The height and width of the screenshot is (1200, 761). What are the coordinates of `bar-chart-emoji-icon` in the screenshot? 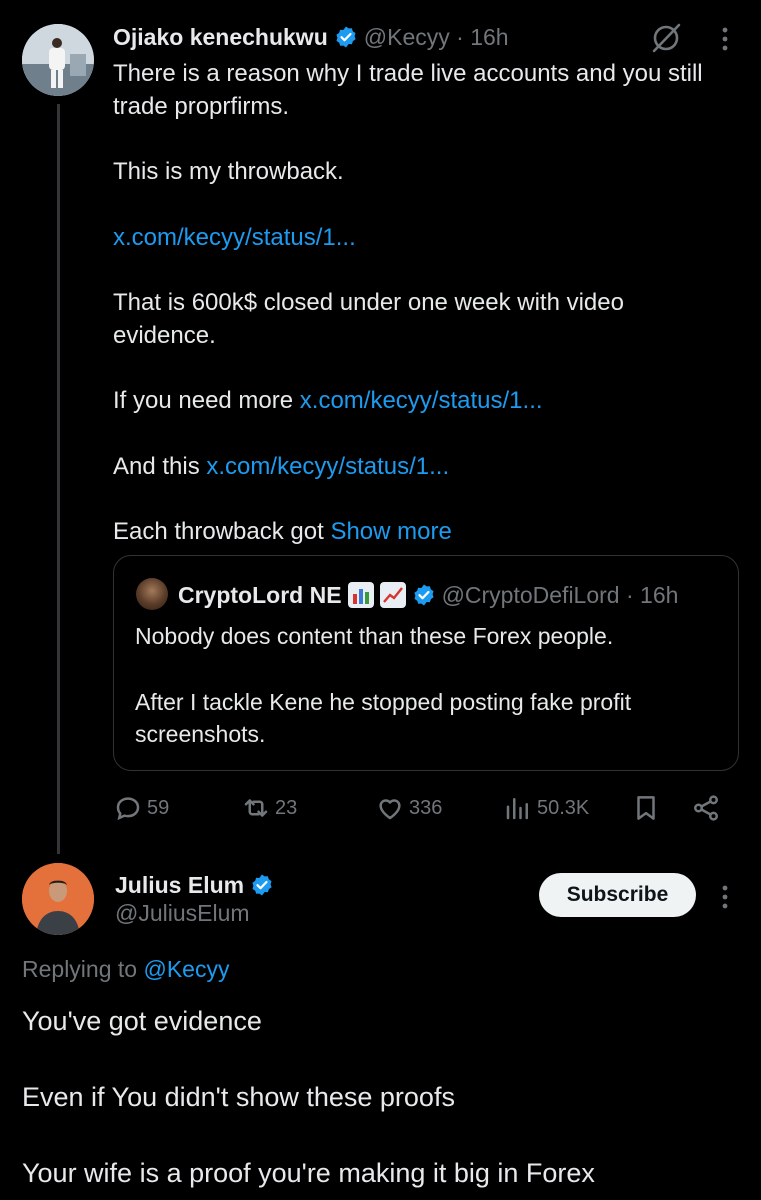 It's located at (360, 595).